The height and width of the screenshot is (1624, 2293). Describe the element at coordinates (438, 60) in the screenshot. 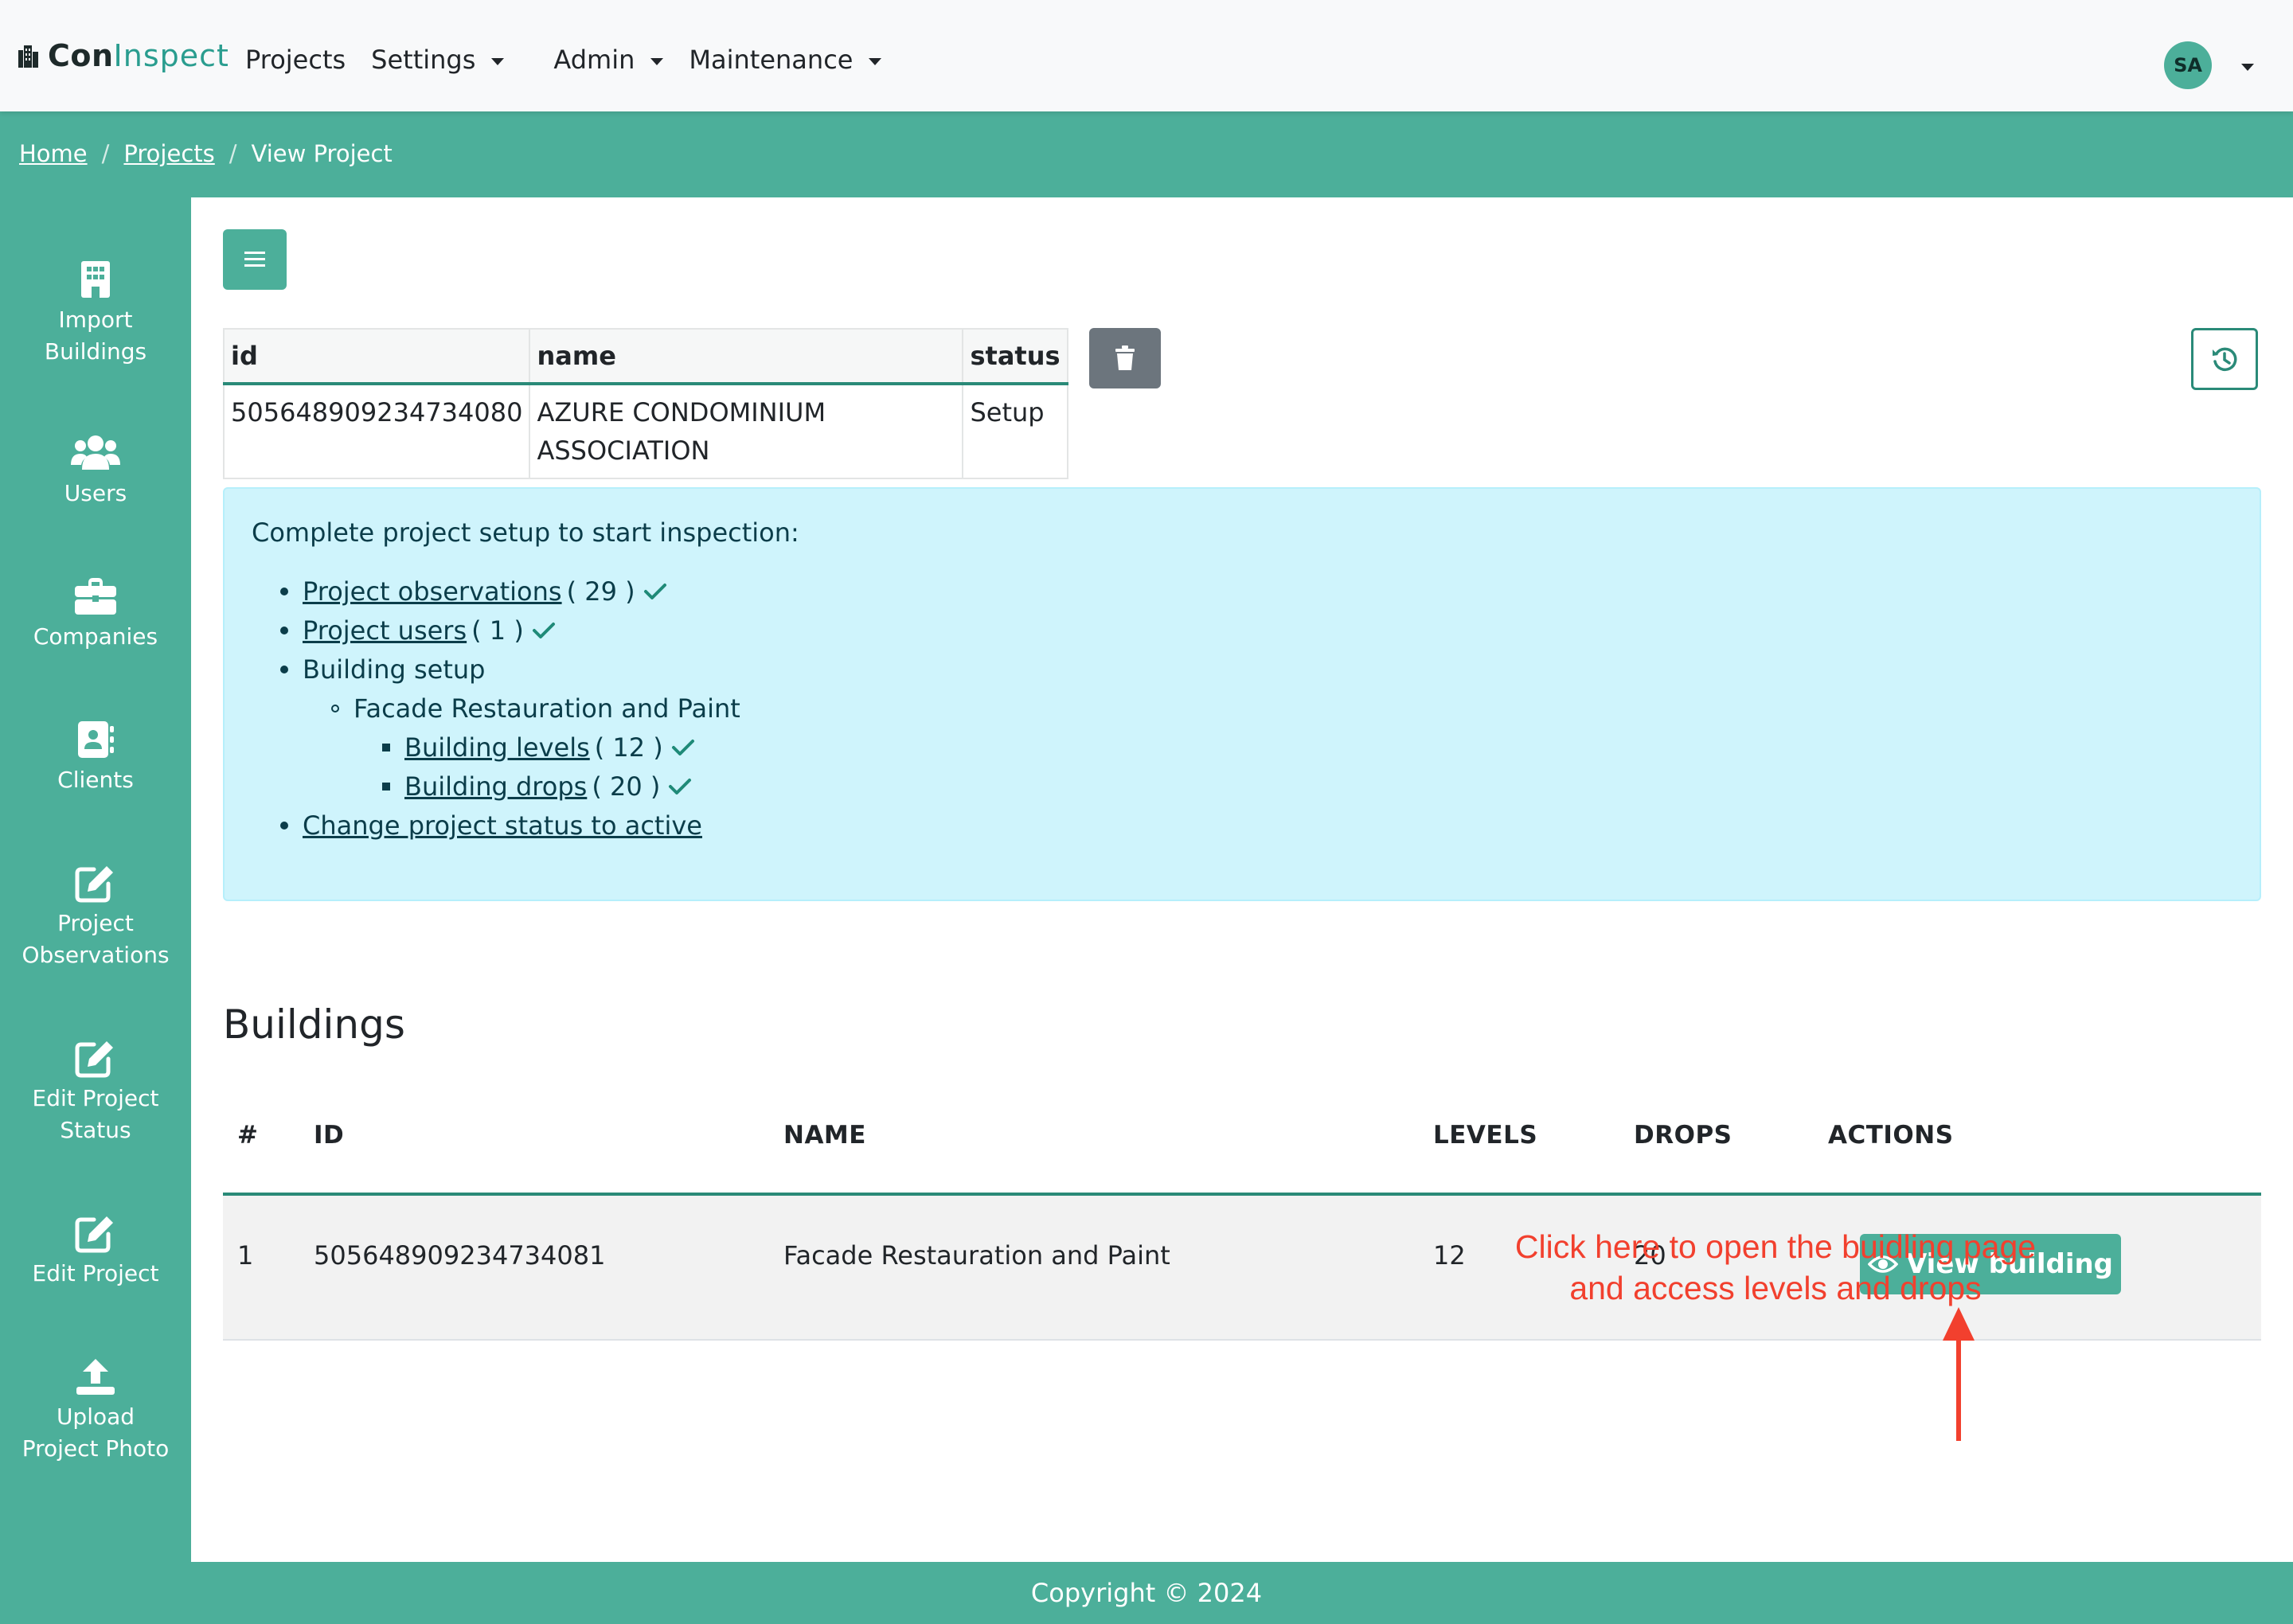

I see `nav-settings-dropdown: Settings` at that location.